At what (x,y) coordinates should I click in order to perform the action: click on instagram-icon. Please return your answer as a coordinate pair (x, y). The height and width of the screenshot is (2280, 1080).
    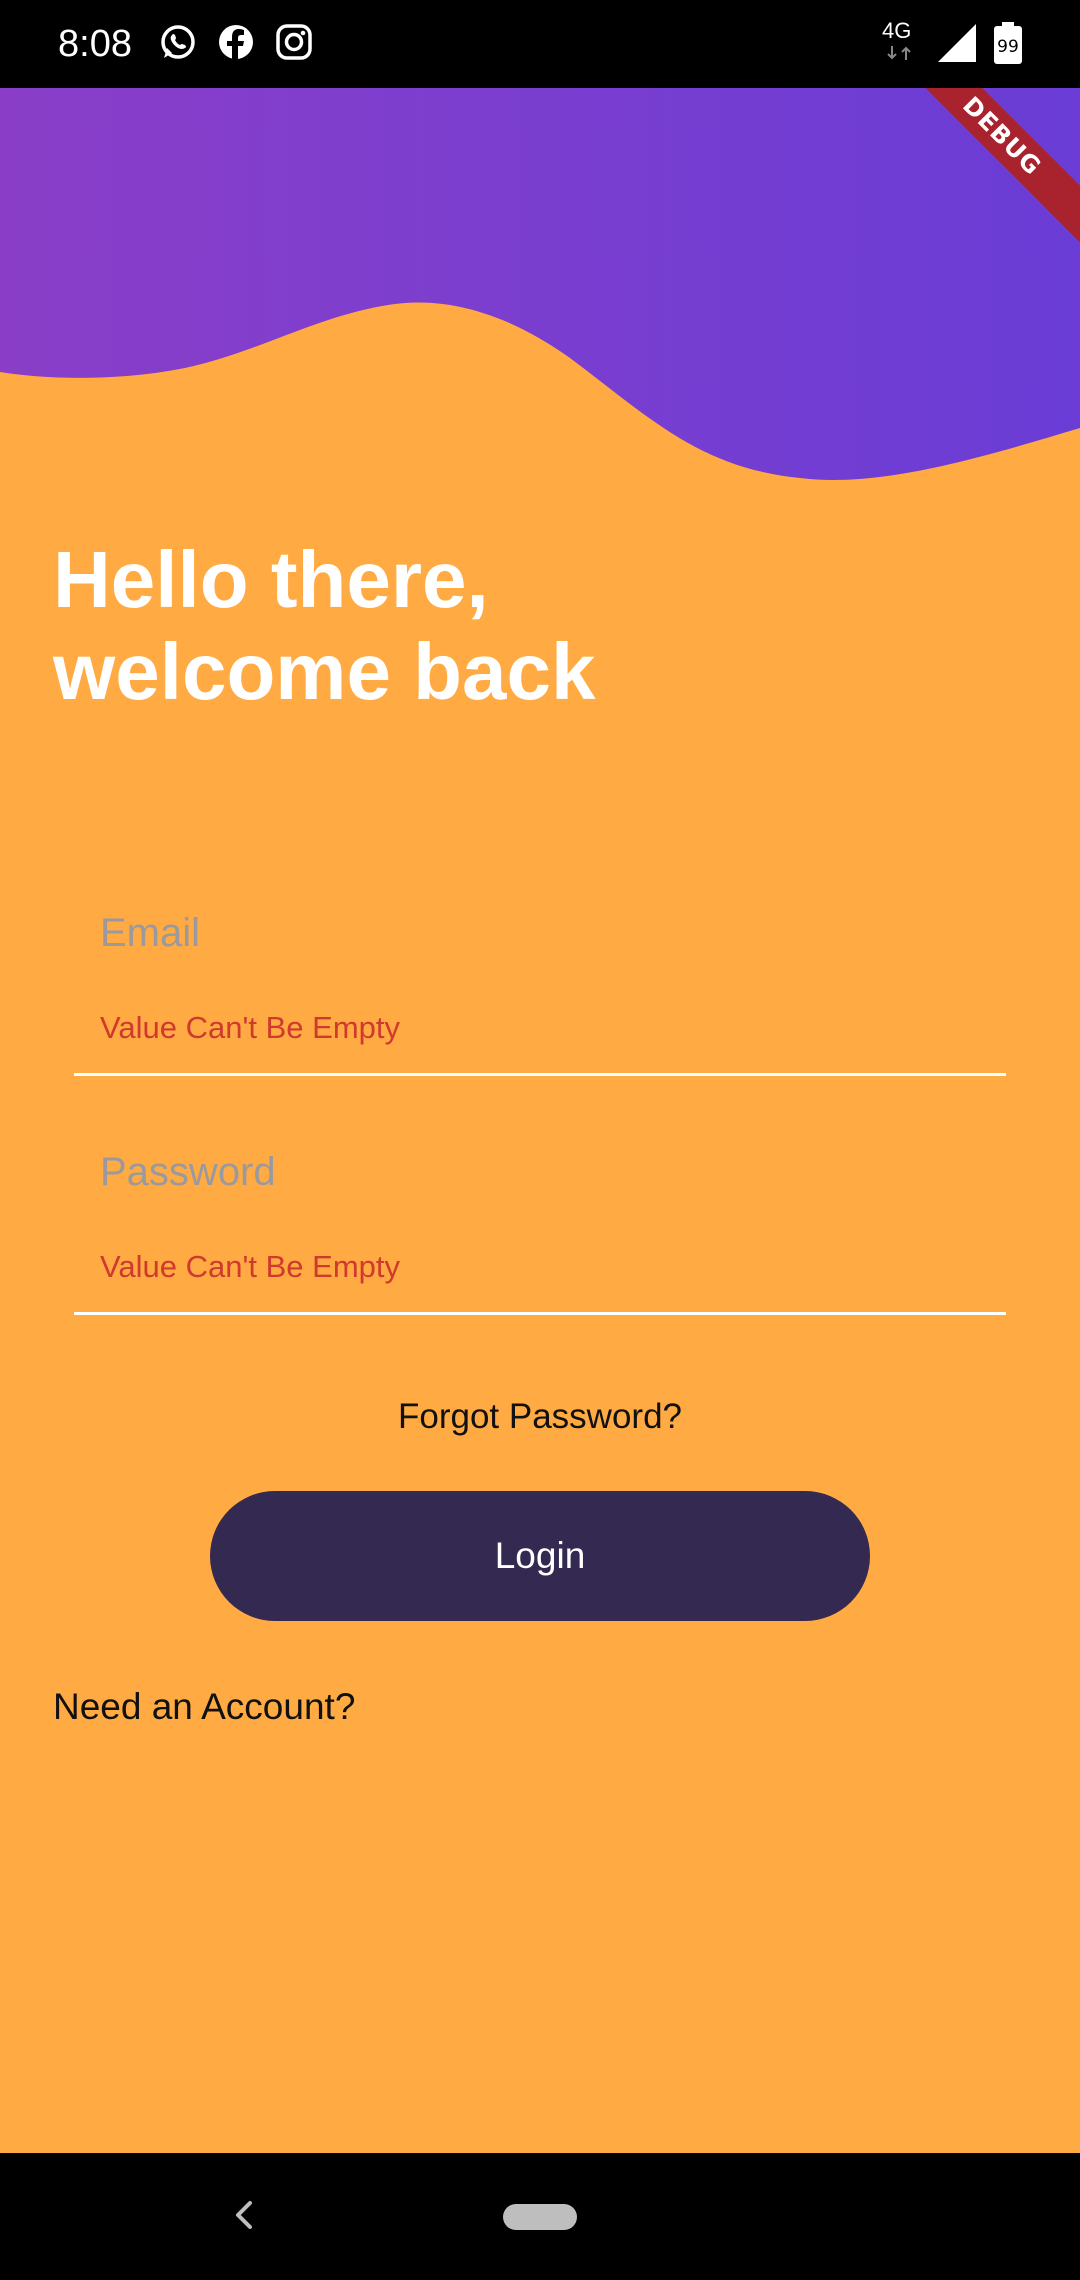
    Looking at the image, I should click on (294, 42).